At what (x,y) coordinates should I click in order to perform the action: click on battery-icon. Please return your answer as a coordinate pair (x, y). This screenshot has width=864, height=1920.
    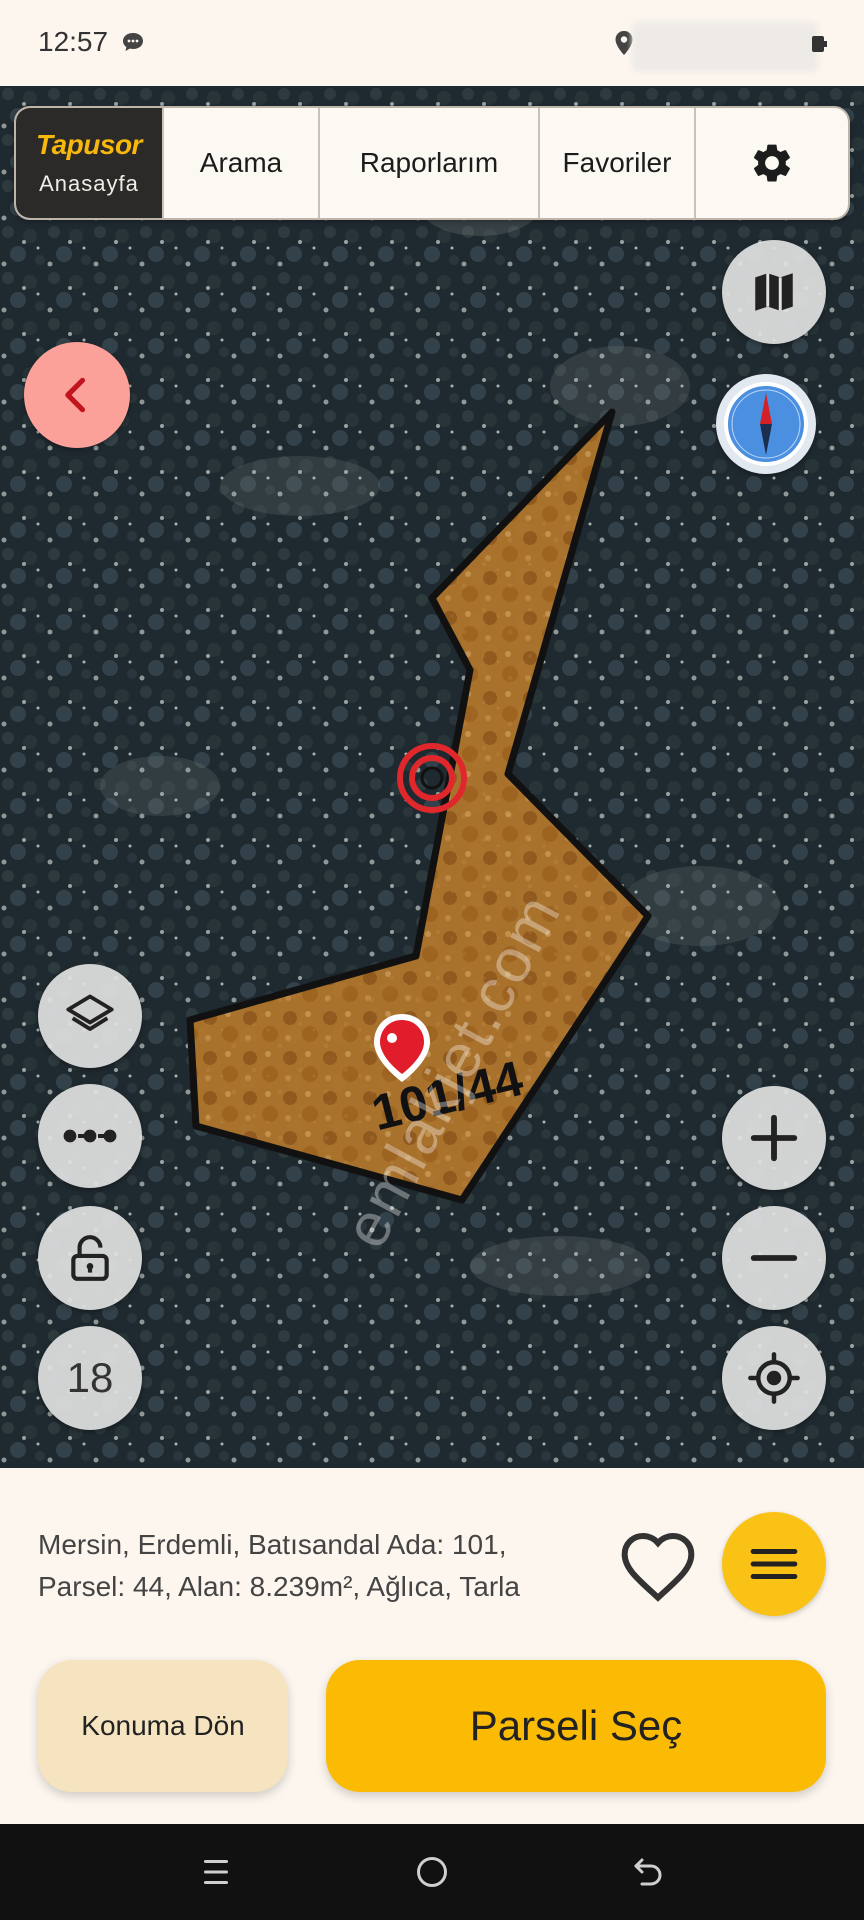
    Looking at the image, I should click on (819, 44).